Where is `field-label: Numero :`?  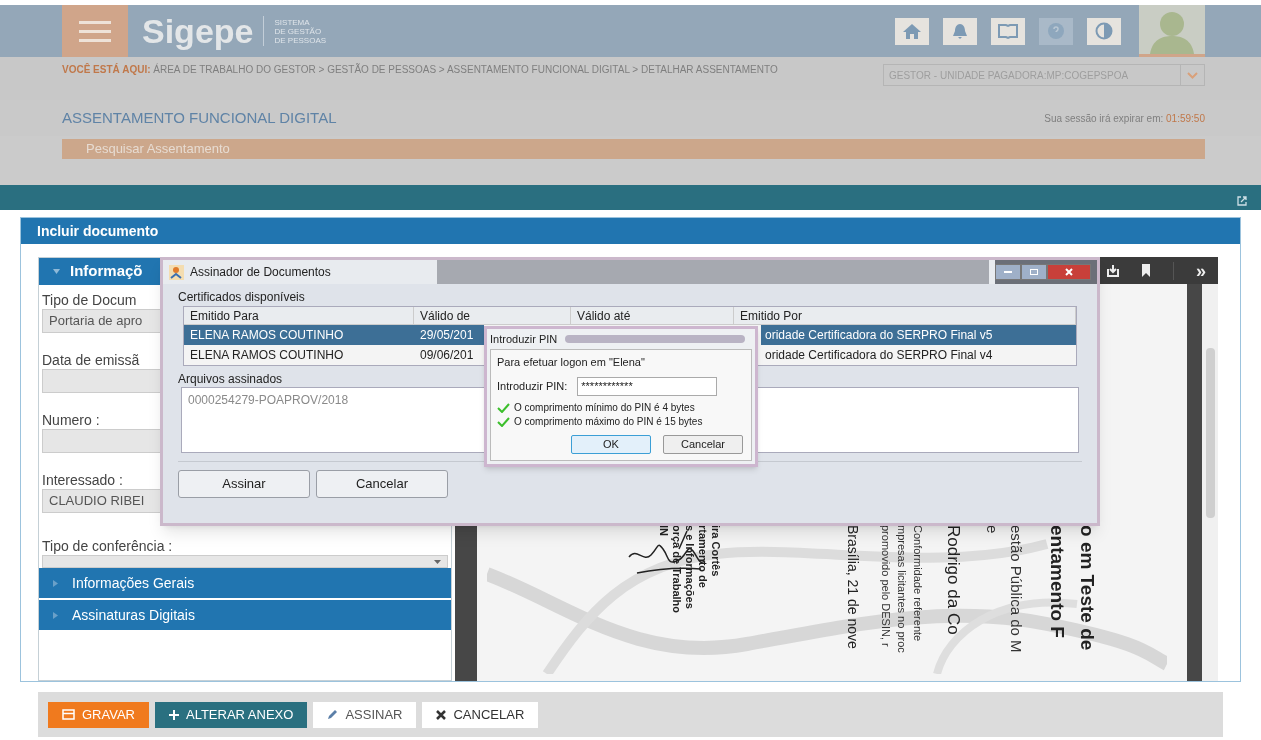 field-label: Numero : is located at coordinates (71, 420).